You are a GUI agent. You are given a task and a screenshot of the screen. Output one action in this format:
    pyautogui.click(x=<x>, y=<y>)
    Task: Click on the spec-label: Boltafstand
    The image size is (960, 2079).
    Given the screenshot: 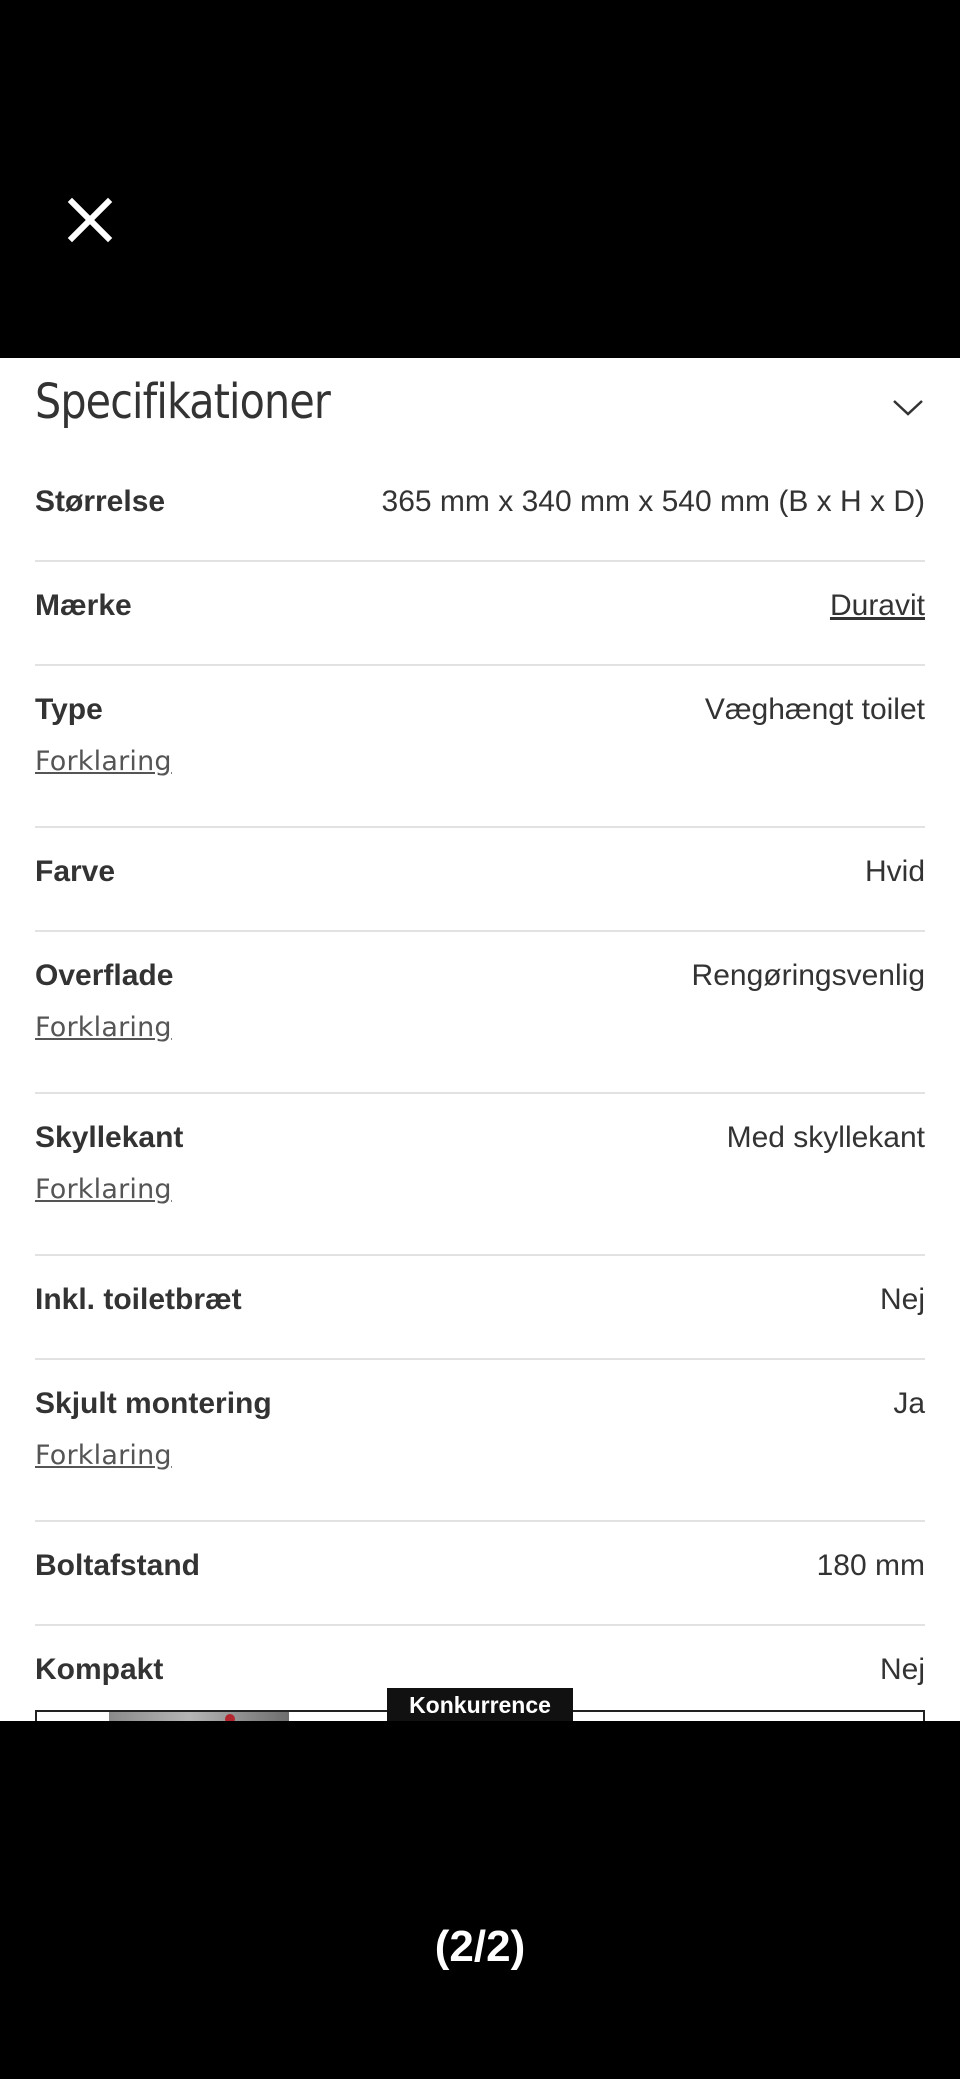 What is the action you would take?
    pyautogui.click(x=117, y=1565)
    